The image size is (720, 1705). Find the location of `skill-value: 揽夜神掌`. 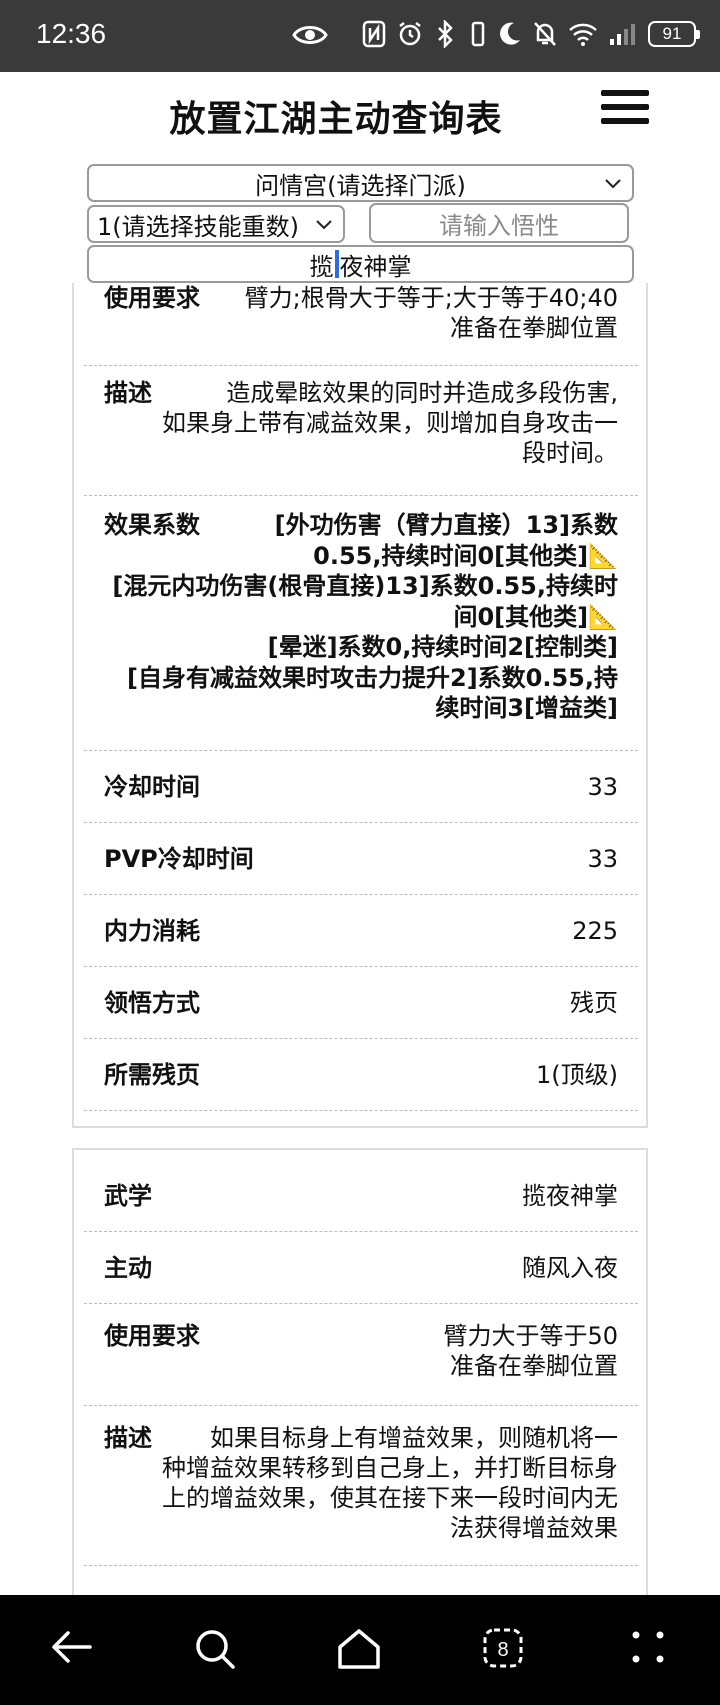

skill-value: 揽夜神掌 is located at coordinates (570, 1195).